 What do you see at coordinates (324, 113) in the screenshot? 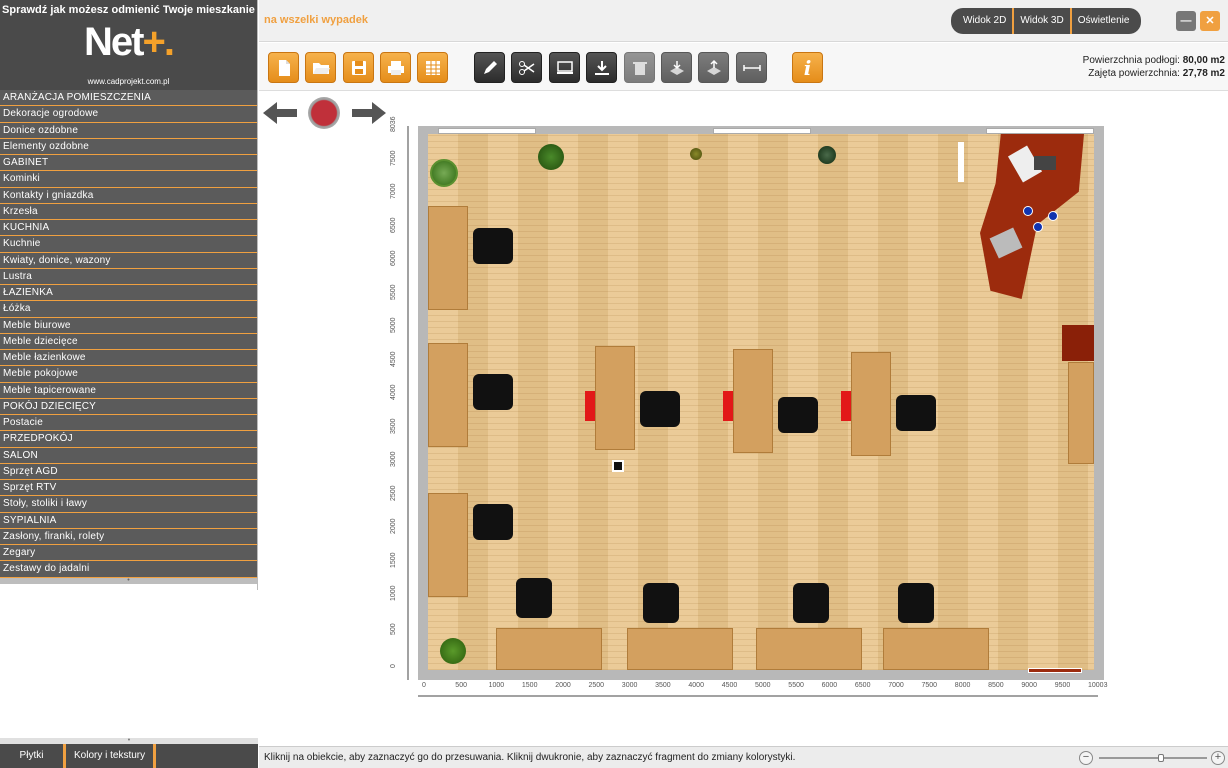
I see `record-button` at bounding box center [324, 113].